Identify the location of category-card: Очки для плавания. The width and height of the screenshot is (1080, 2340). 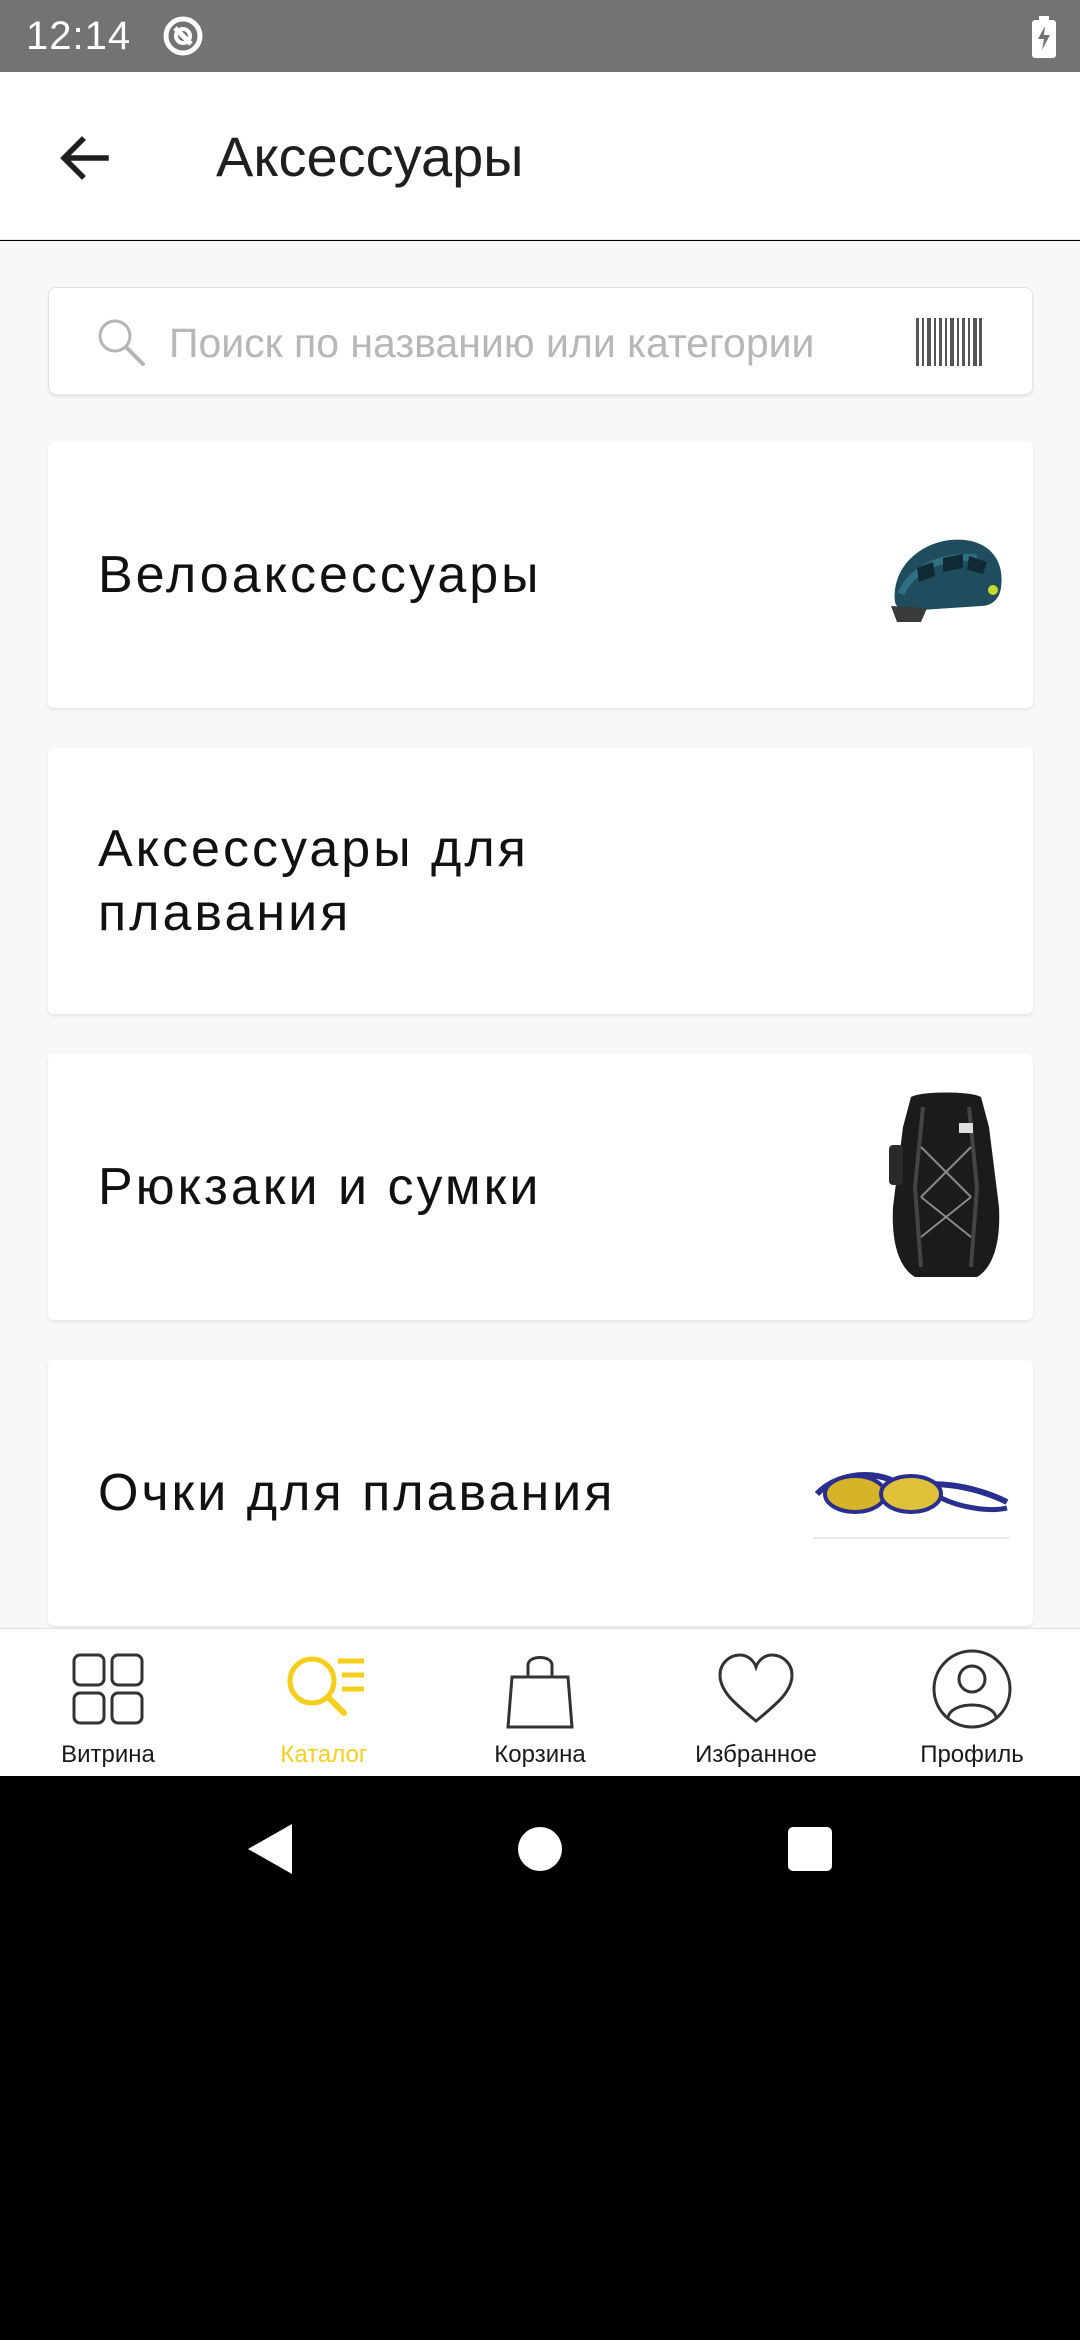
(540, 1493).